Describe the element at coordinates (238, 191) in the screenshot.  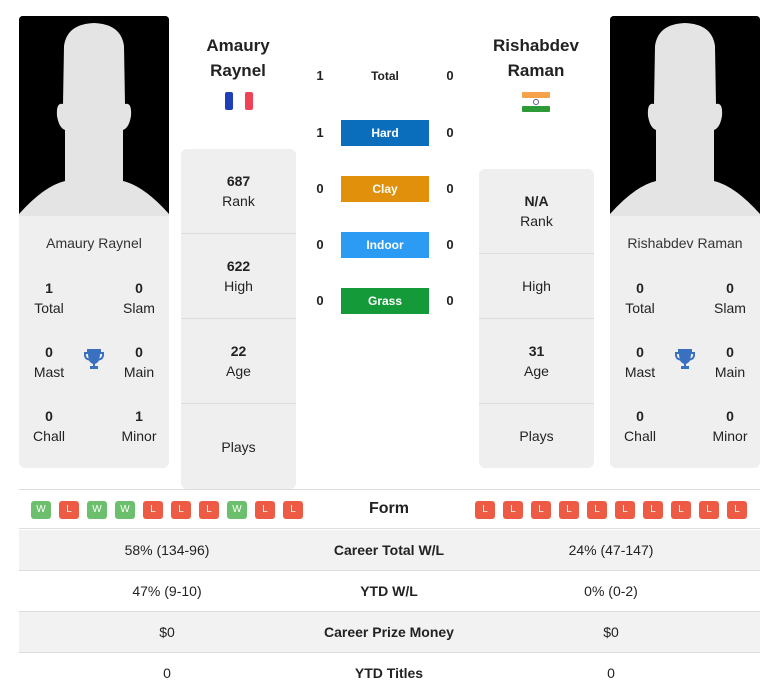
I see `player1-rank: 687 Rank` at that location.